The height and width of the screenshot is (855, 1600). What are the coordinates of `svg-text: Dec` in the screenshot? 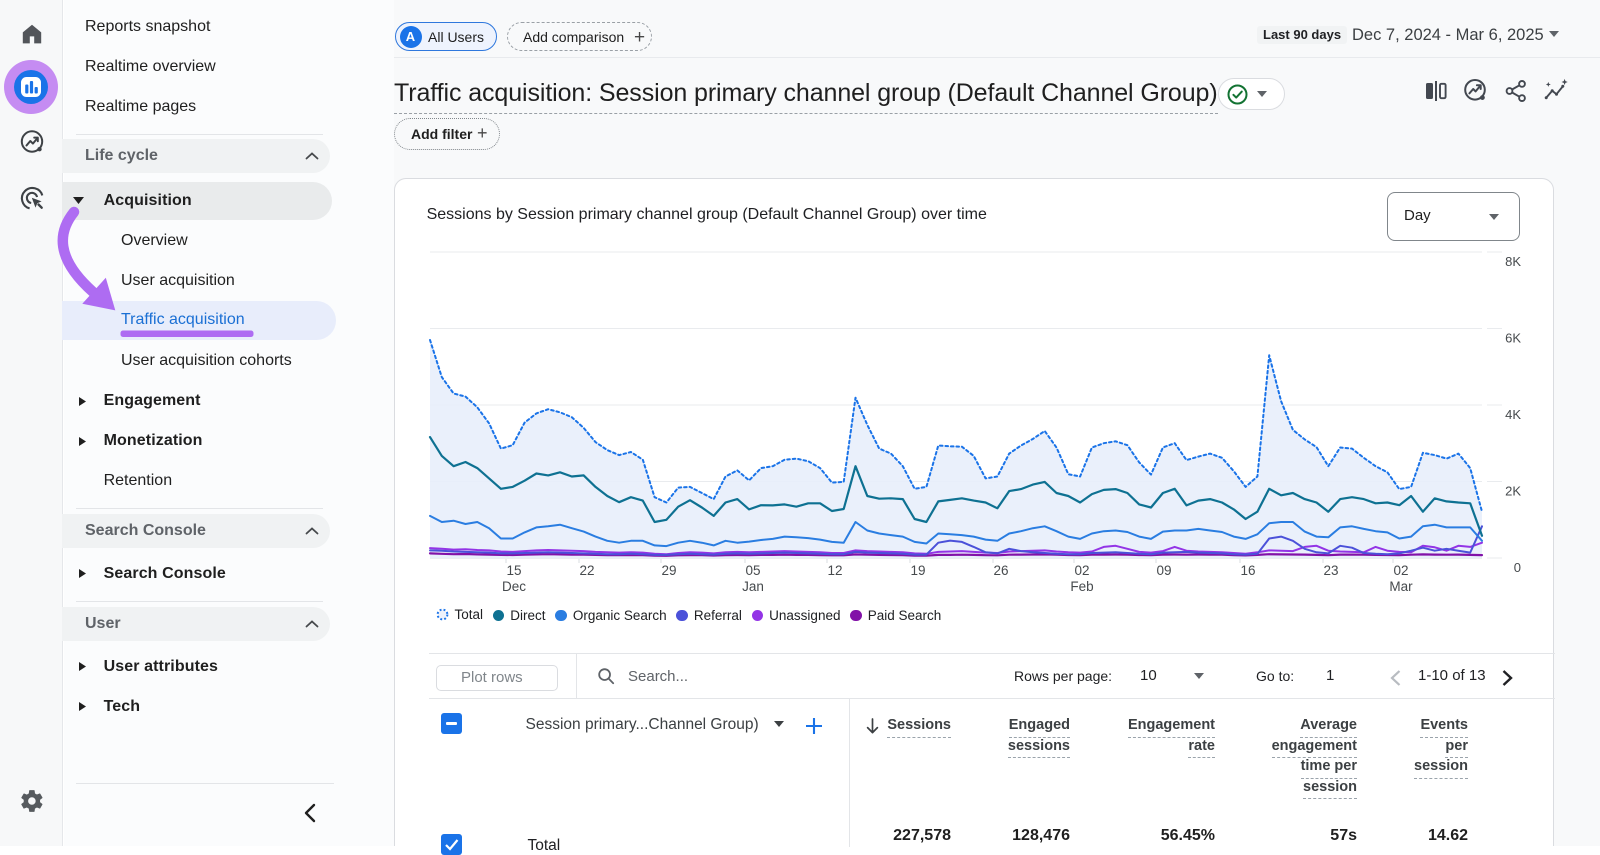 It's located at (514, 586).